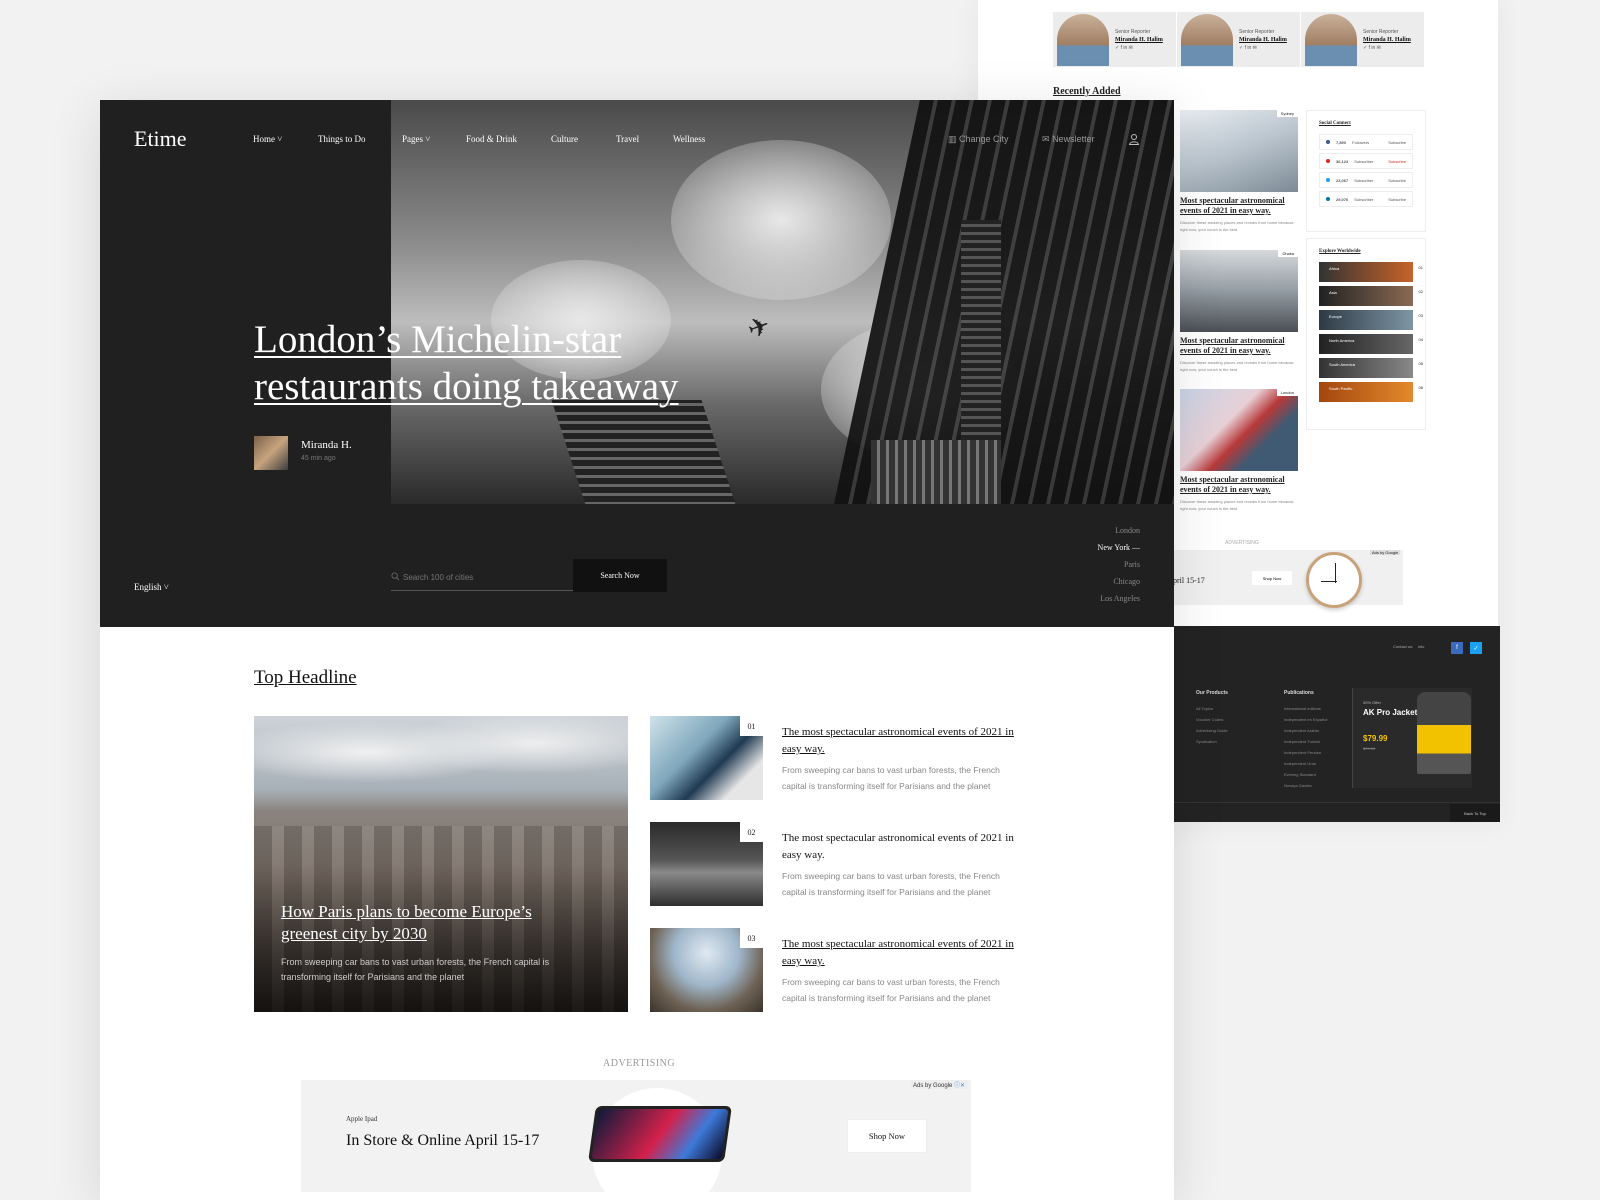  I want to click on explore-item: Europe 03, so click(1371, 320).